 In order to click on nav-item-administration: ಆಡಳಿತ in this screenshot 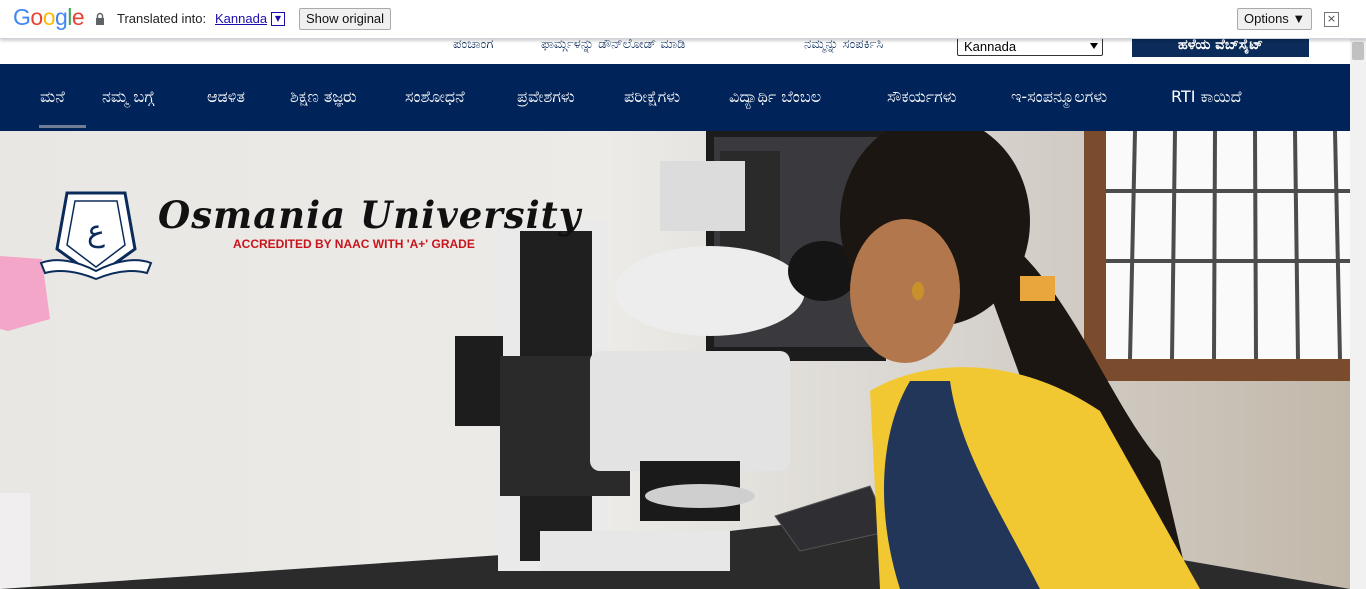, I will do `click(226, 97)`.